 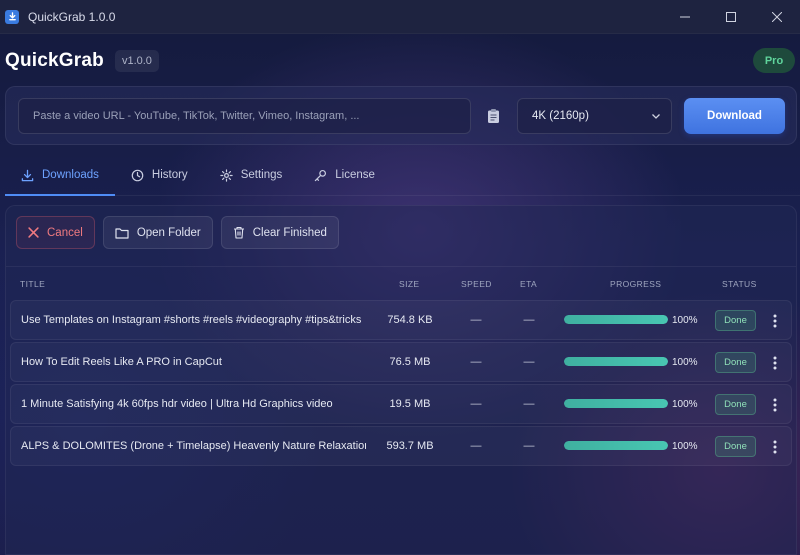 I want to click on maximize-icon, so click(x=731, y=17).